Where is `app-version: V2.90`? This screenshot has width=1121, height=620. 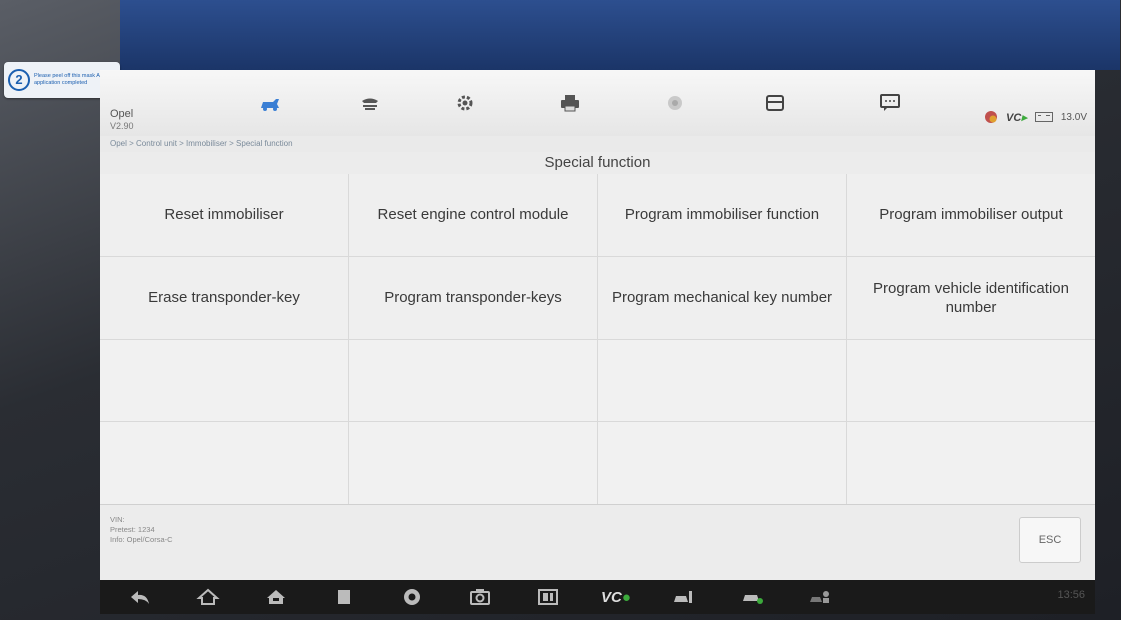 app-version: V2.90 is located at coordinates (122, 126).